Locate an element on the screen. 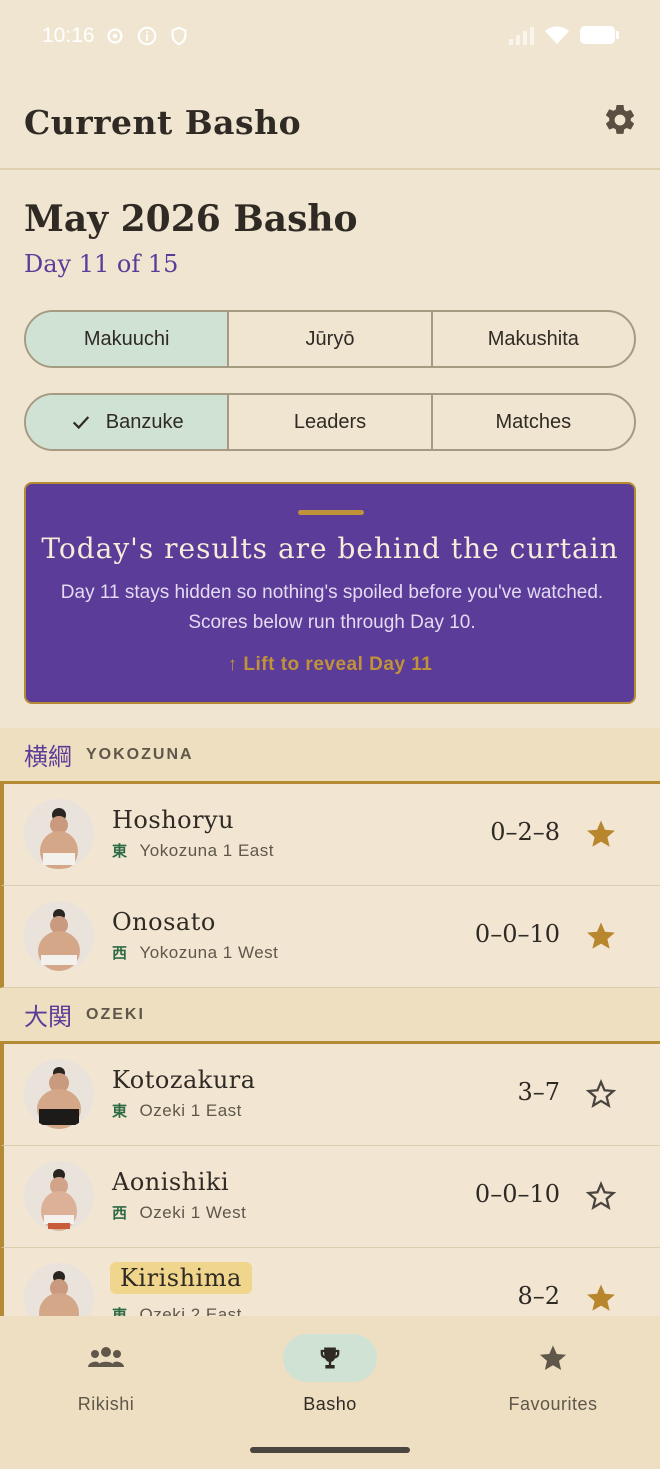 This screenshot has width=660, height=1469. people-icon is located at coordinates (106, 1357).